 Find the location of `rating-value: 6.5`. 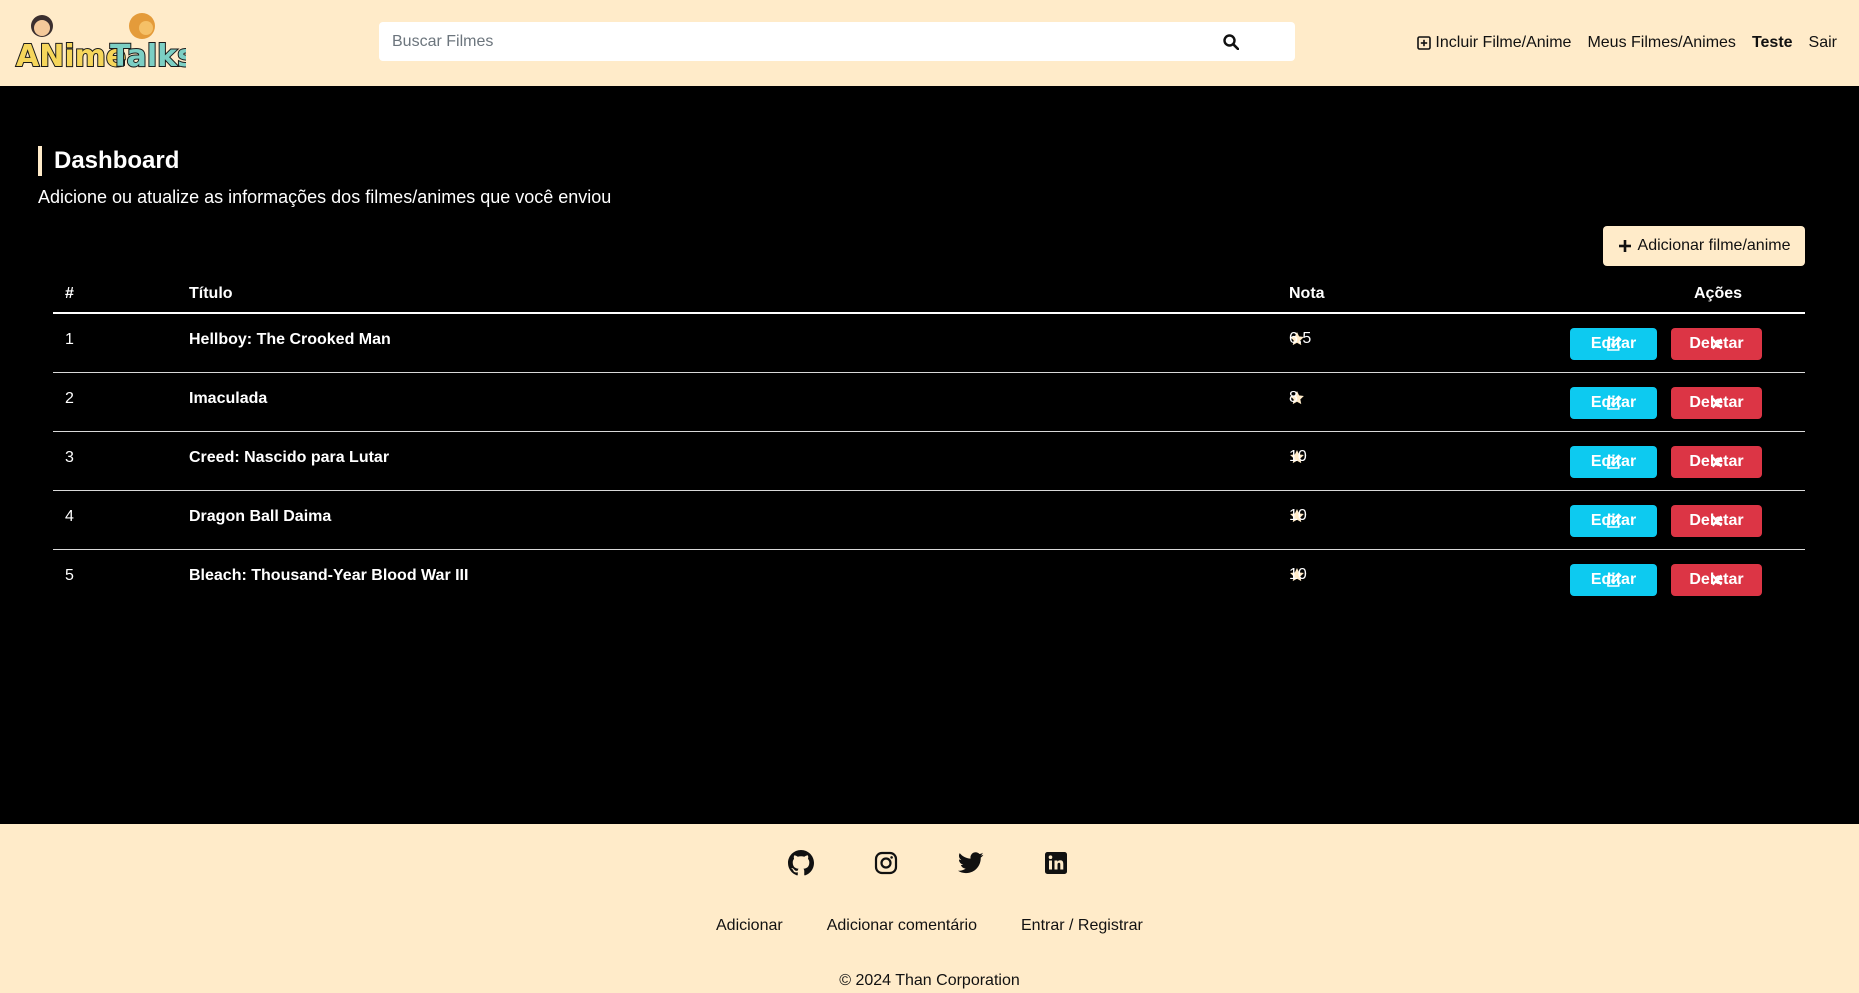

rating-value: 6.5 is located at coordinates (1300, 338).